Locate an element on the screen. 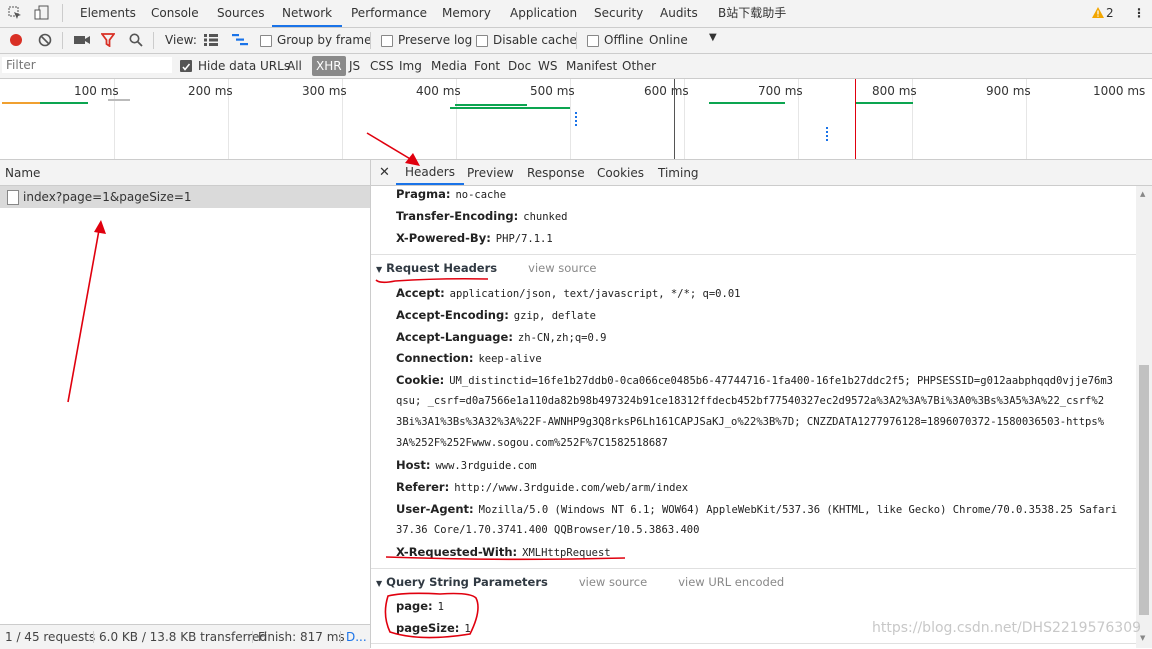 The height and width of the screenshot is (649, 1152). annotation-circle is located at coordinates (431, 615).